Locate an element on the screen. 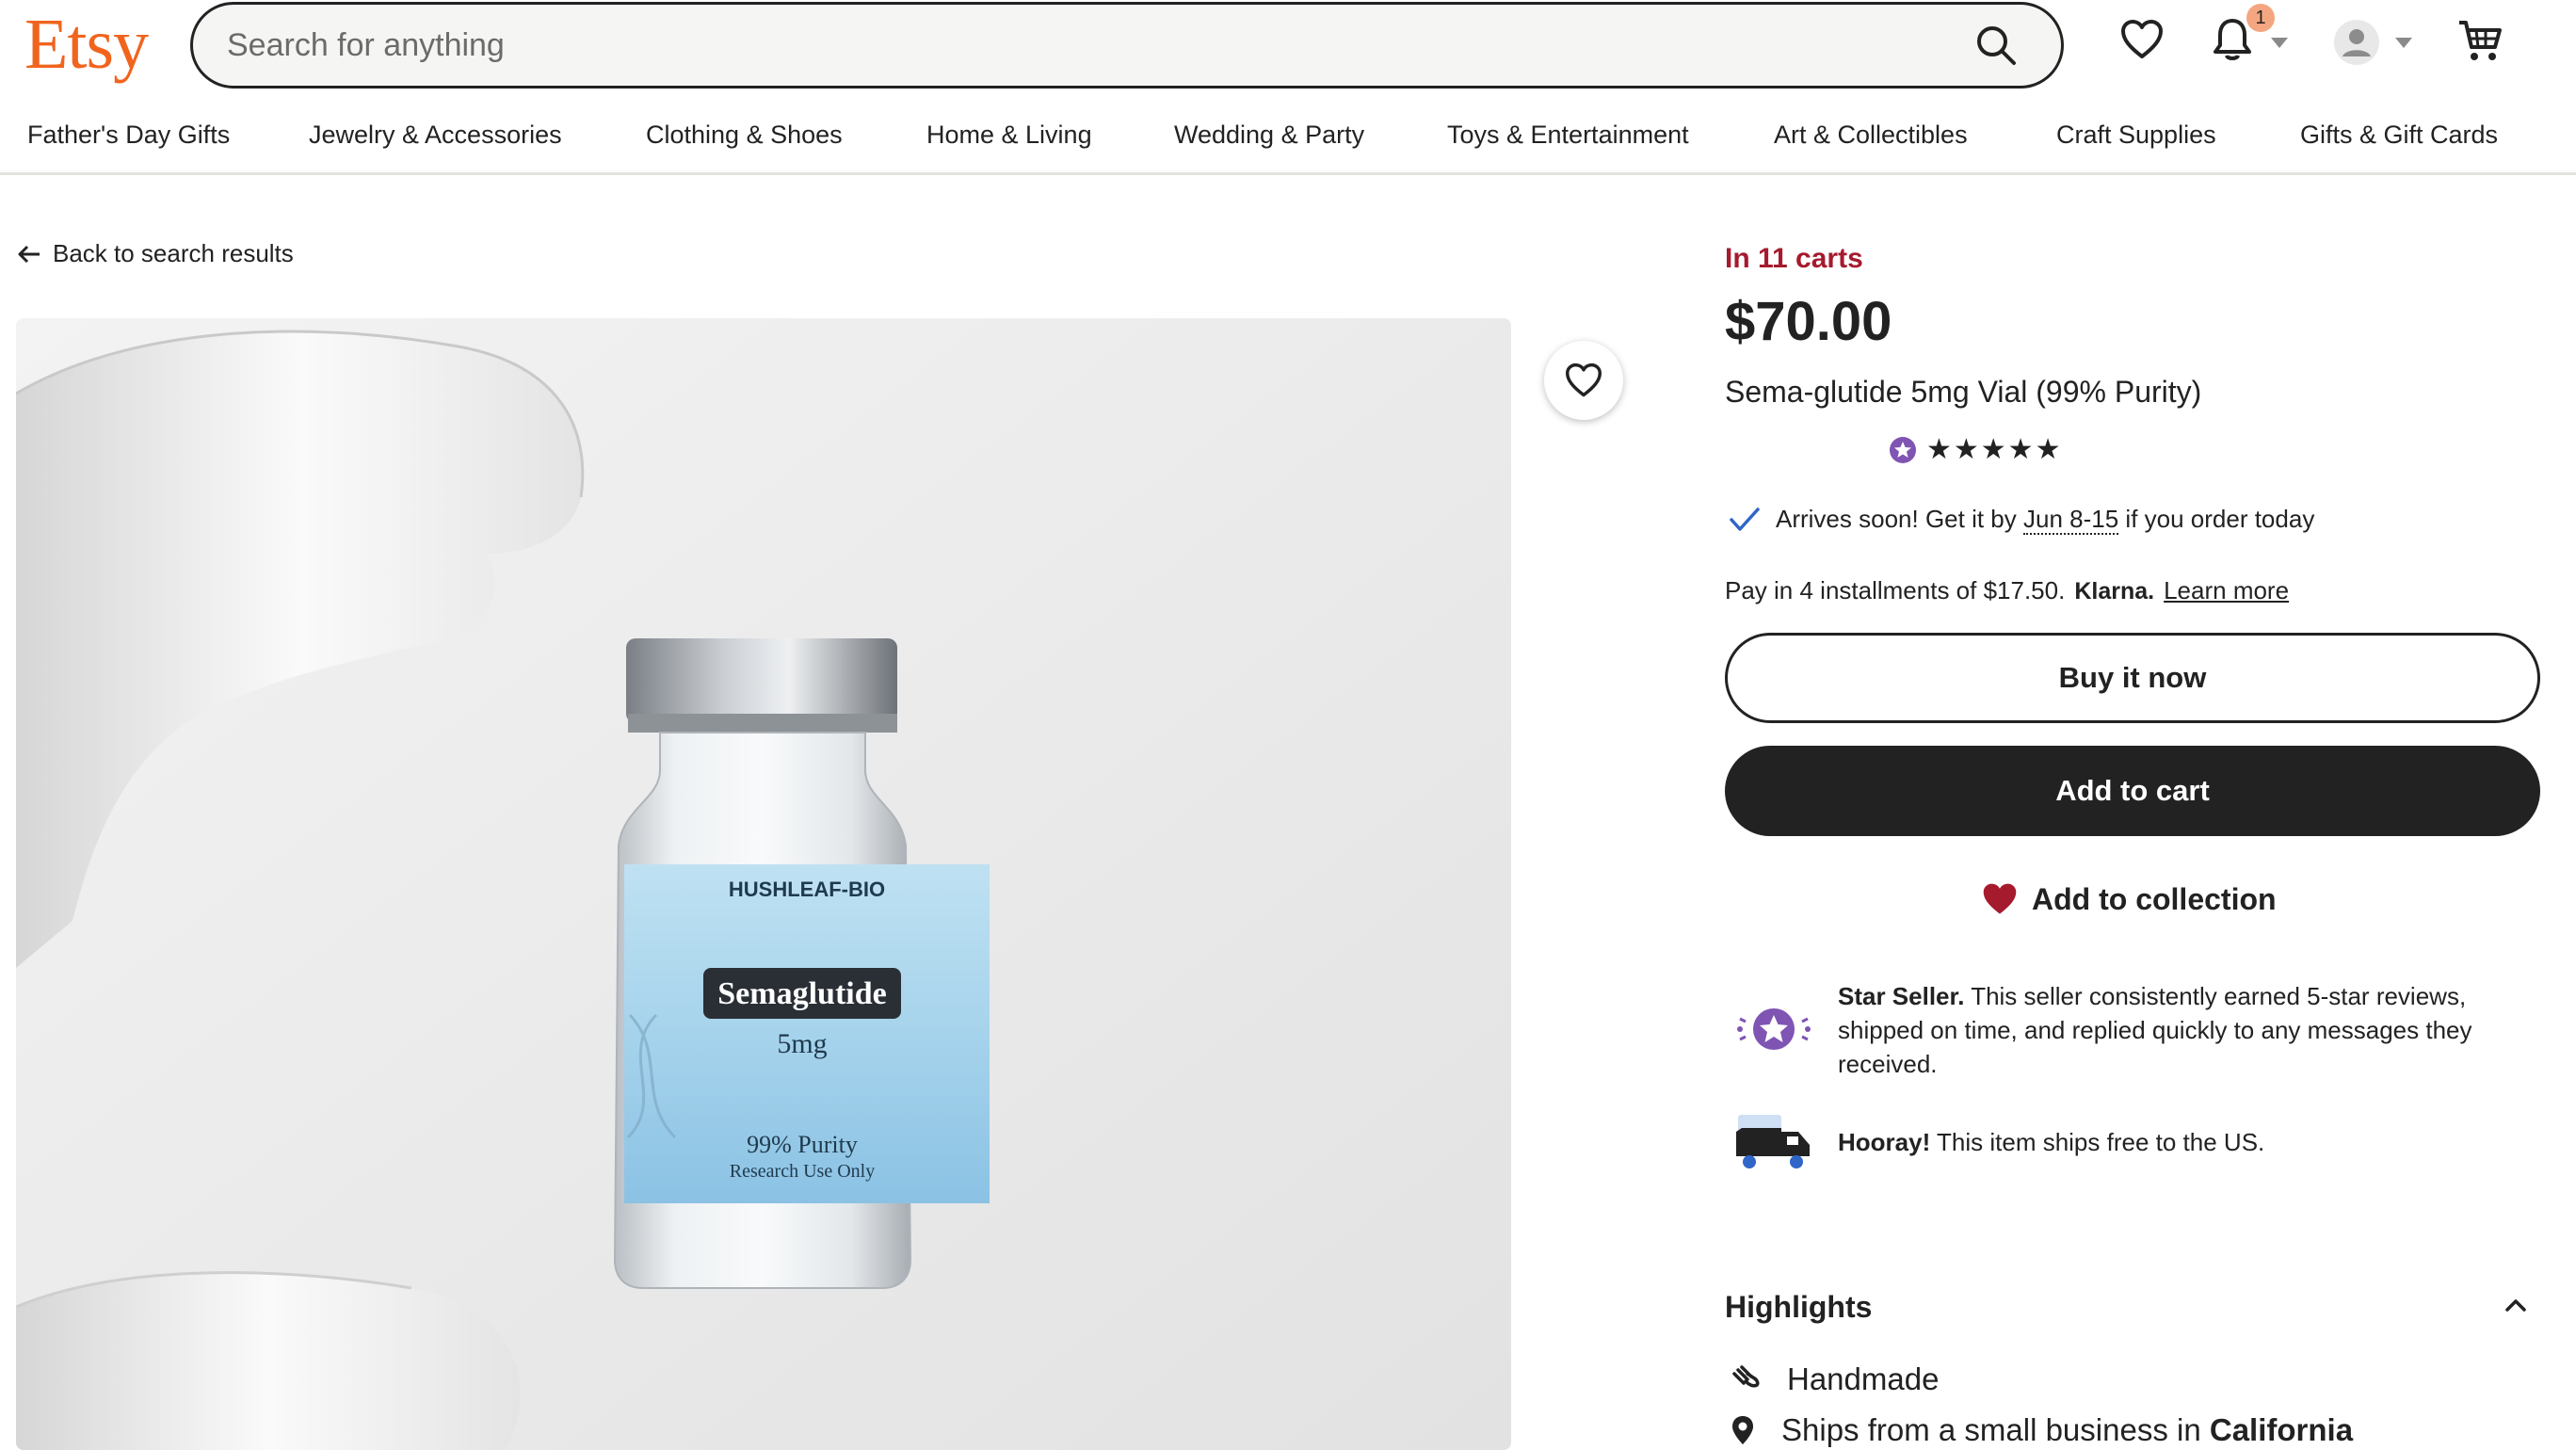  vial-purity: 99% Purity is located at coordinates (802, 1144).